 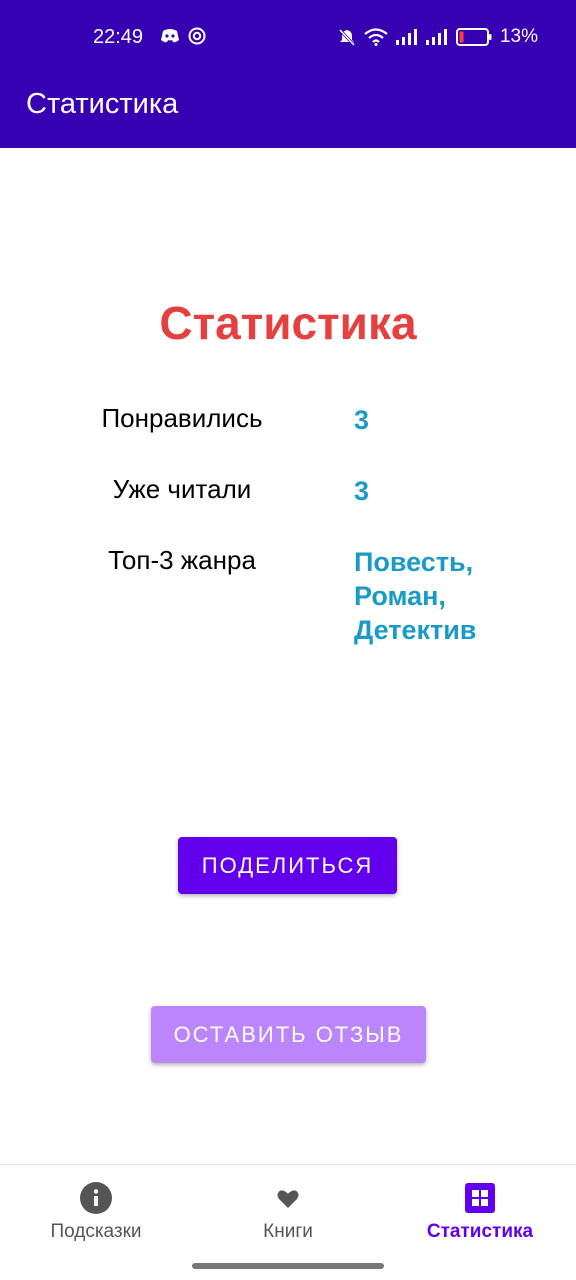 What do you see at coordinates (170, 36) in the screenshot?
I see `discord-icon` at bounding box center [170, 36].